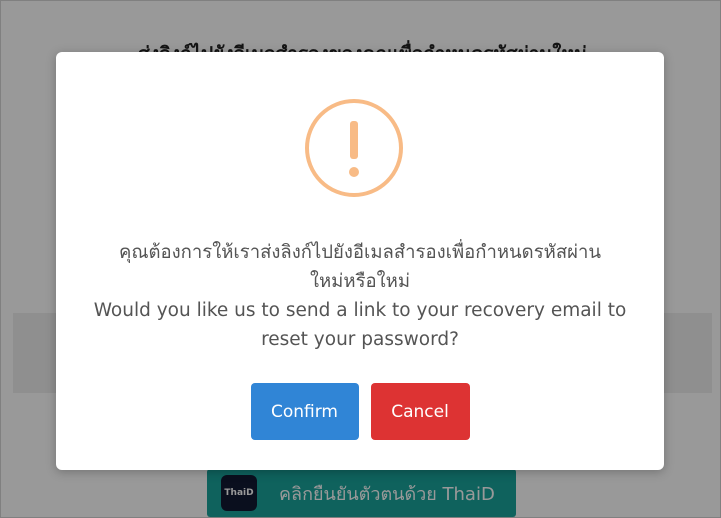  Describe the element at coordinates (354, 140) in the screenshot. I see `warning-icon-bar` at that location.